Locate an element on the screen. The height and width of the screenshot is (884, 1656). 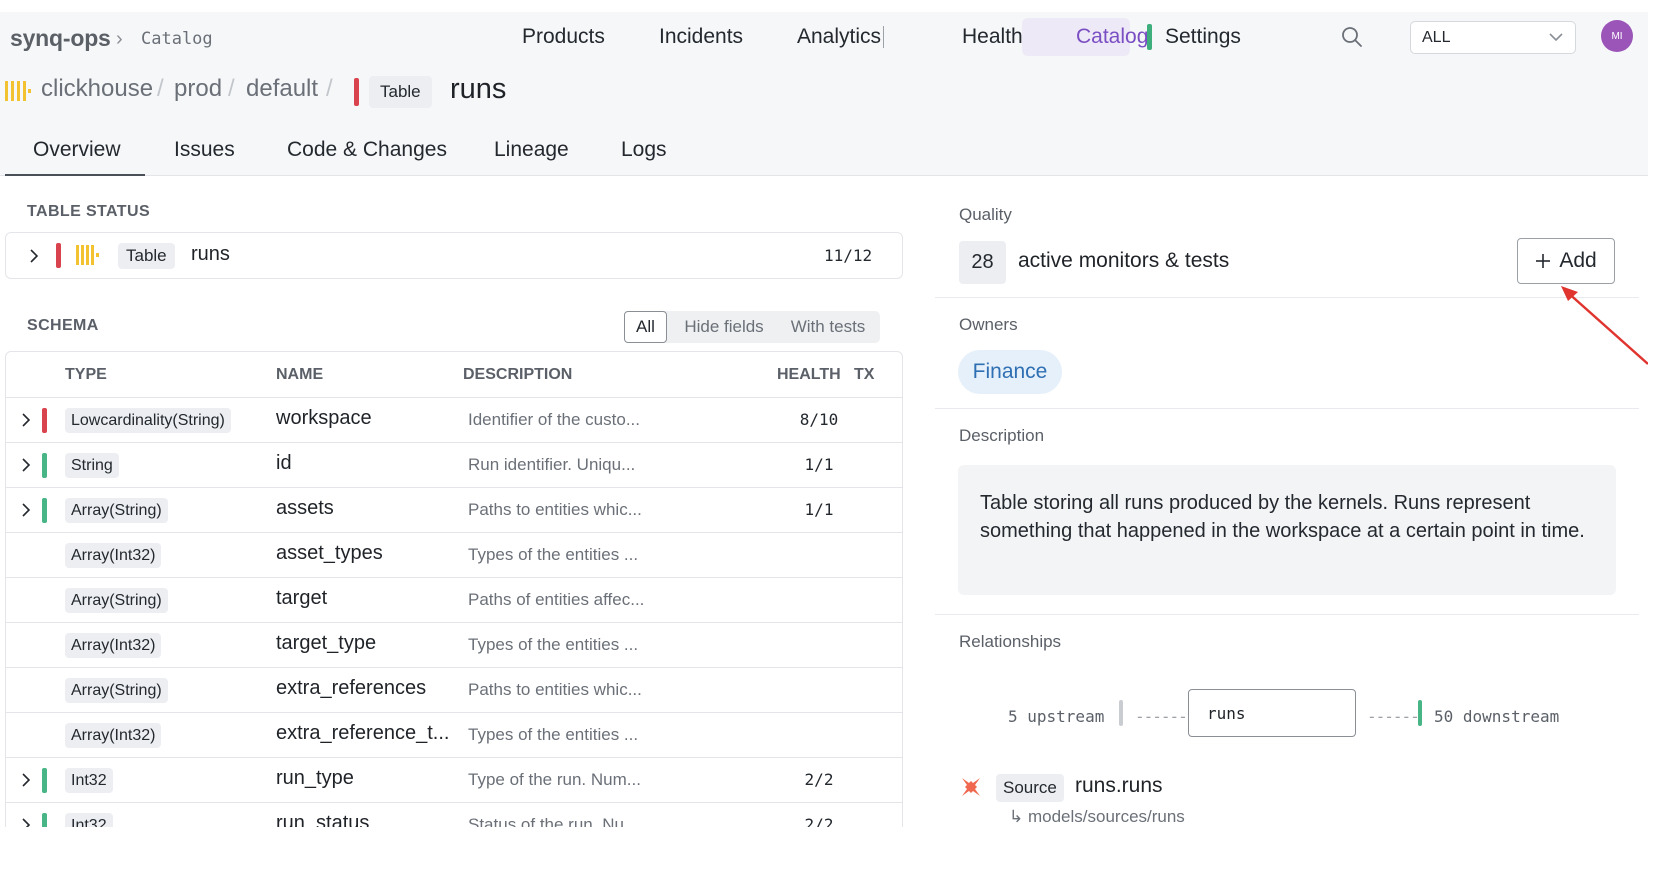
clickhouse-logo-icon is located at coordinates (18, 91).